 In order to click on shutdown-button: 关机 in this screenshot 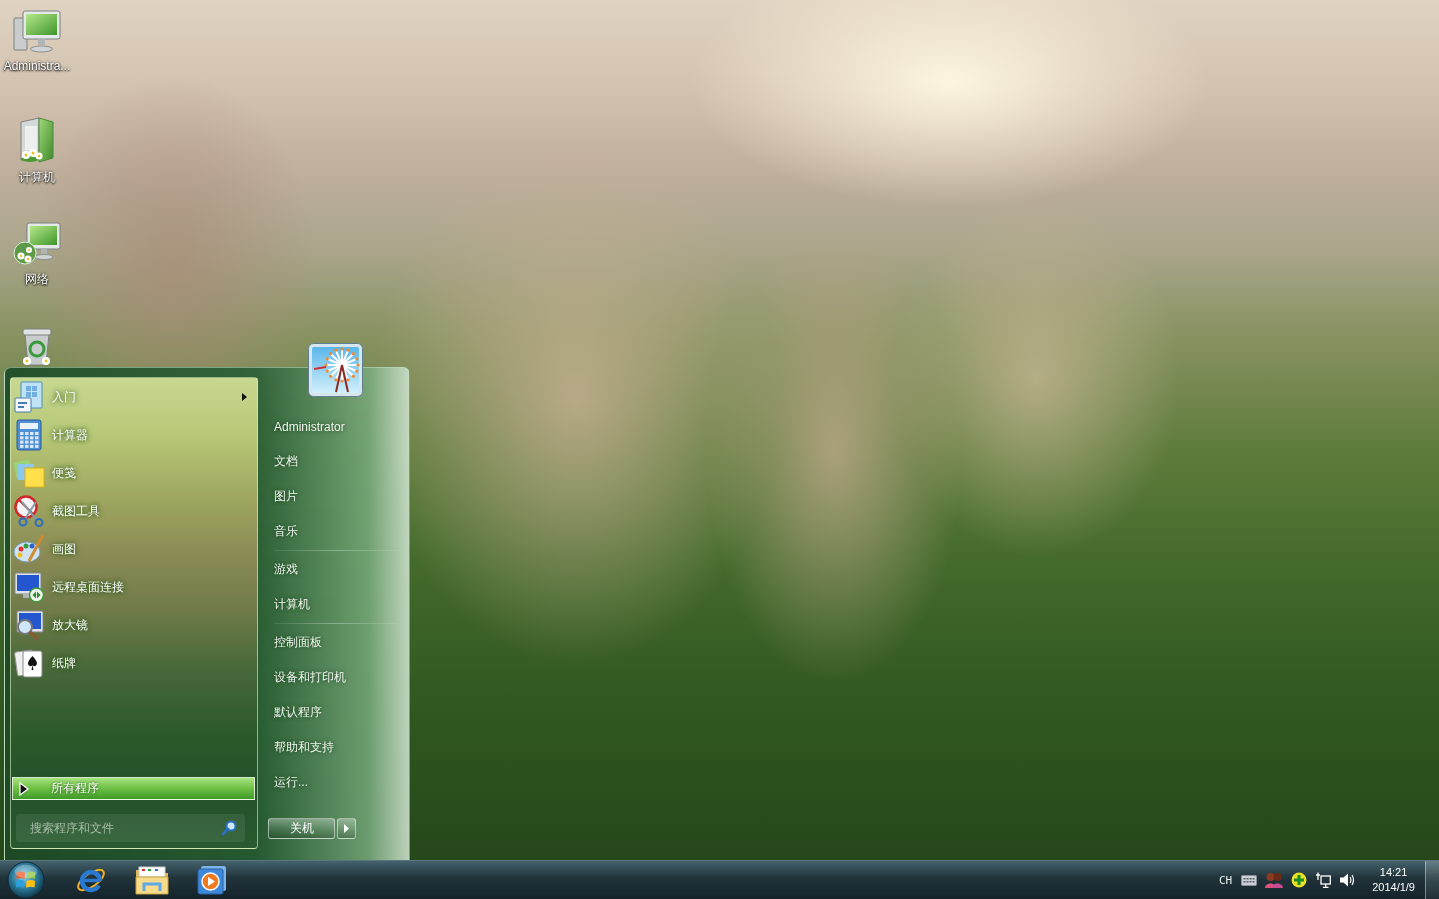, I will do `click(301, 828)`.